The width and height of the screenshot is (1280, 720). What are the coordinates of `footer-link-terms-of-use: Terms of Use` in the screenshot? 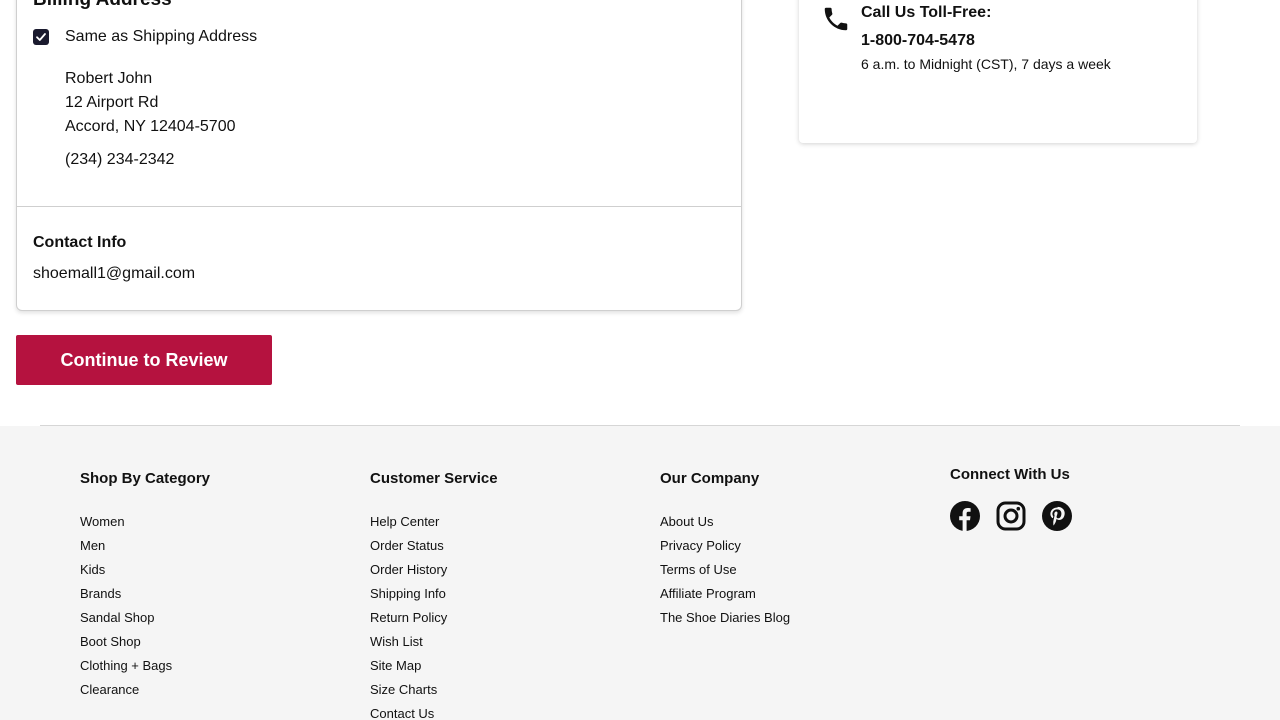 It's located at (725, 570).